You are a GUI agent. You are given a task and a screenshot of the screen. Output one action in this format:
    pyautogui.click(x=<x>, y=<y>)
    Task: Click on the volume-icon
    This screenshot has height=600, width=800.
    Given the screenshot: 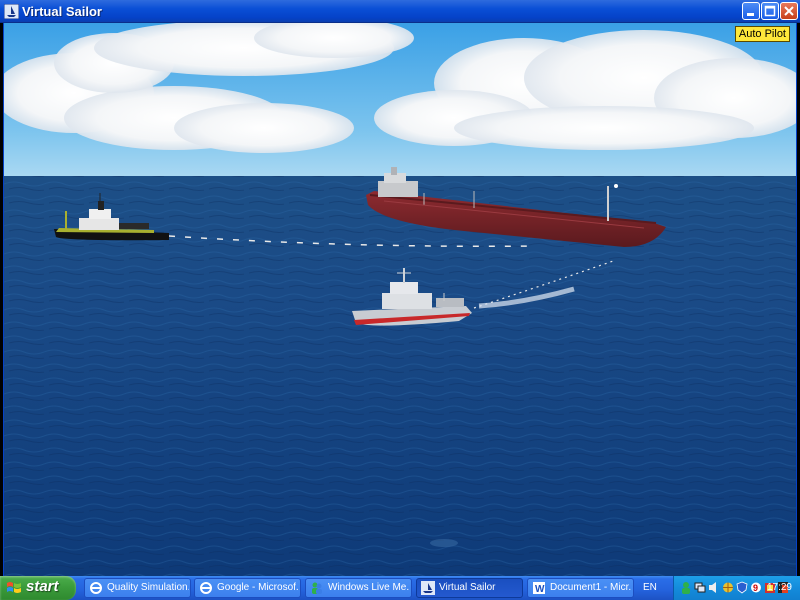 What is the action you would take?
    pyautogui.click(x=714, y=587)
    